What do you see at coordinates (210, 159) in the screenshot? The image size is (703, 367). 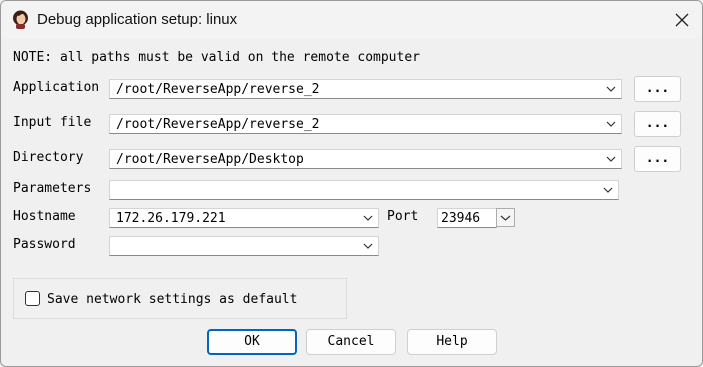 I see `directory-value: /root/ReverseApp/Desktop` at bounding box center [210, 159].